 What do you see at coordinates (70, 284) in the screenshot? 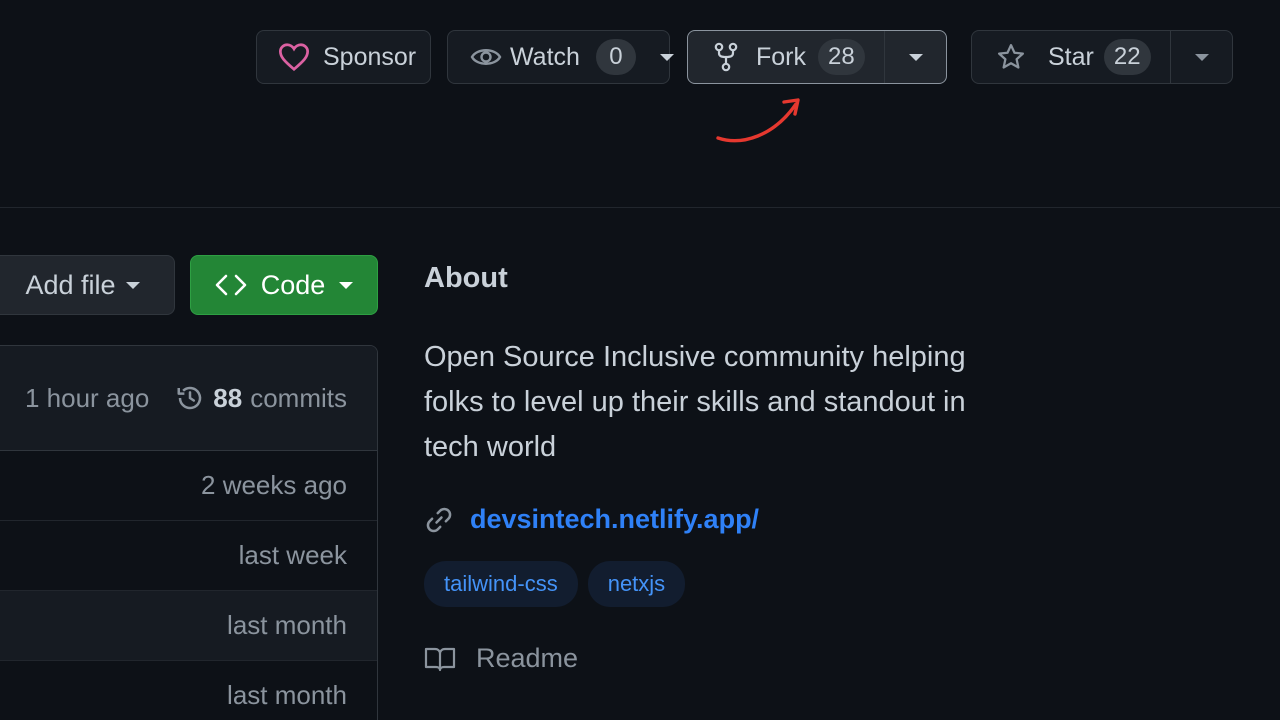
I see `add-file-label: Add file` at bounding box center [70, 284].